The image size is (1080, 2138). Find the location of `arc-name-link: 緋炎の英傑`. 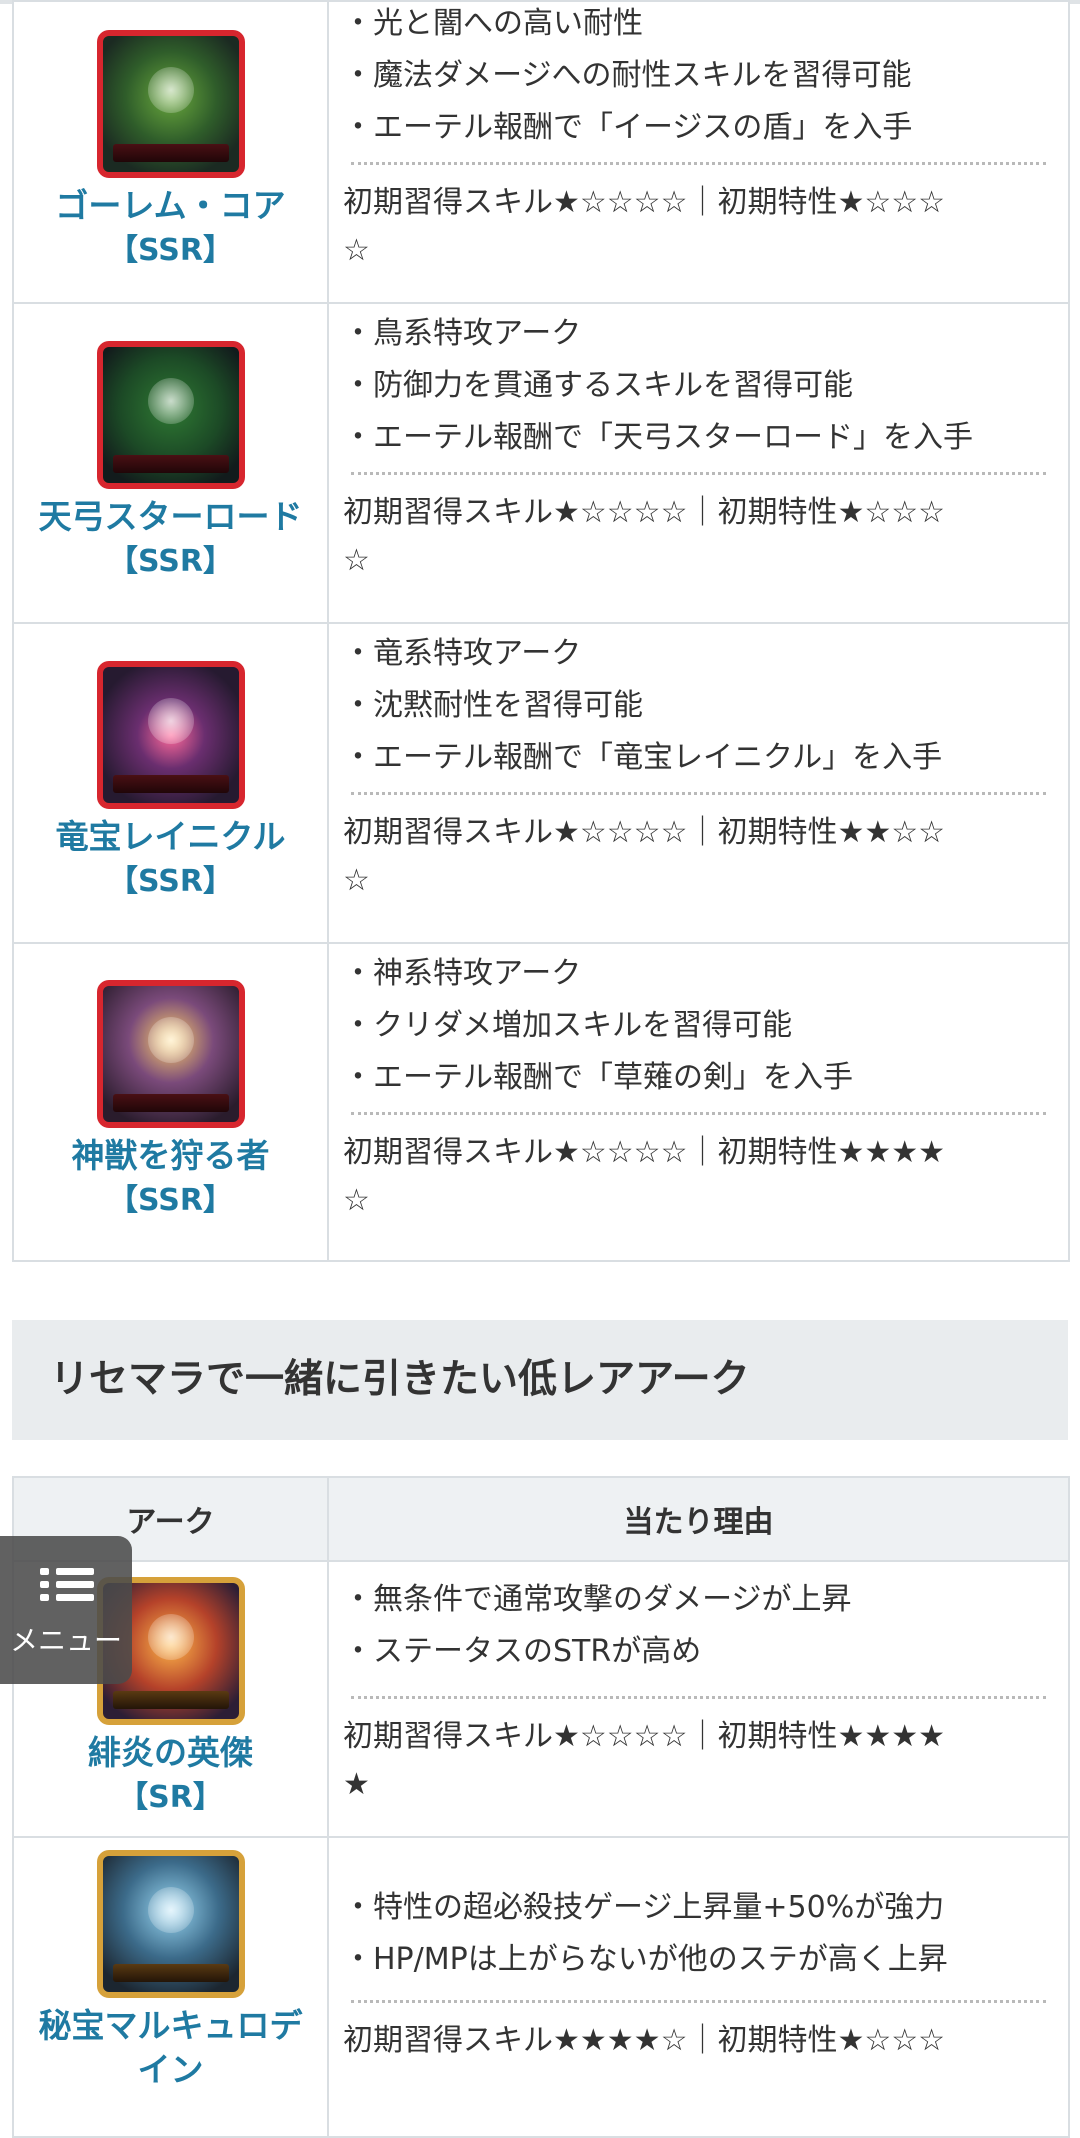

arc-name-link: 緋炎の英傑 is located at coordinates (170, 1753).